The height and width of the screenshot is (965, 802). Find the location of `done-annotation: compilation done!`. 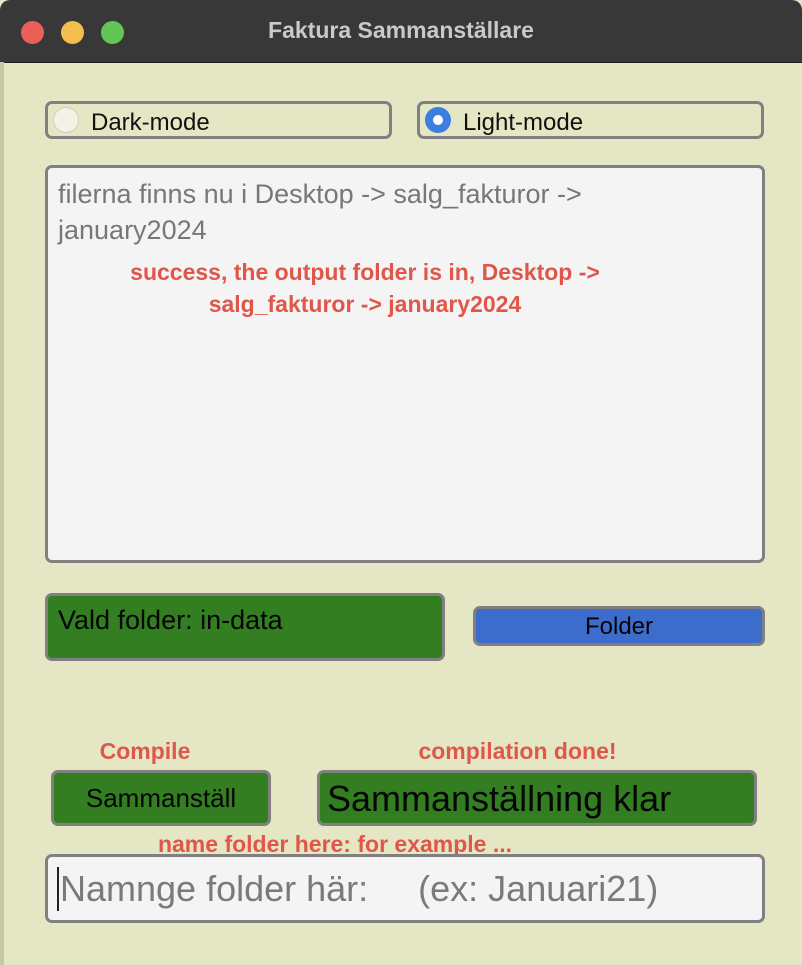

done-annotation: compilation done! is located at coordinates (517, 751).